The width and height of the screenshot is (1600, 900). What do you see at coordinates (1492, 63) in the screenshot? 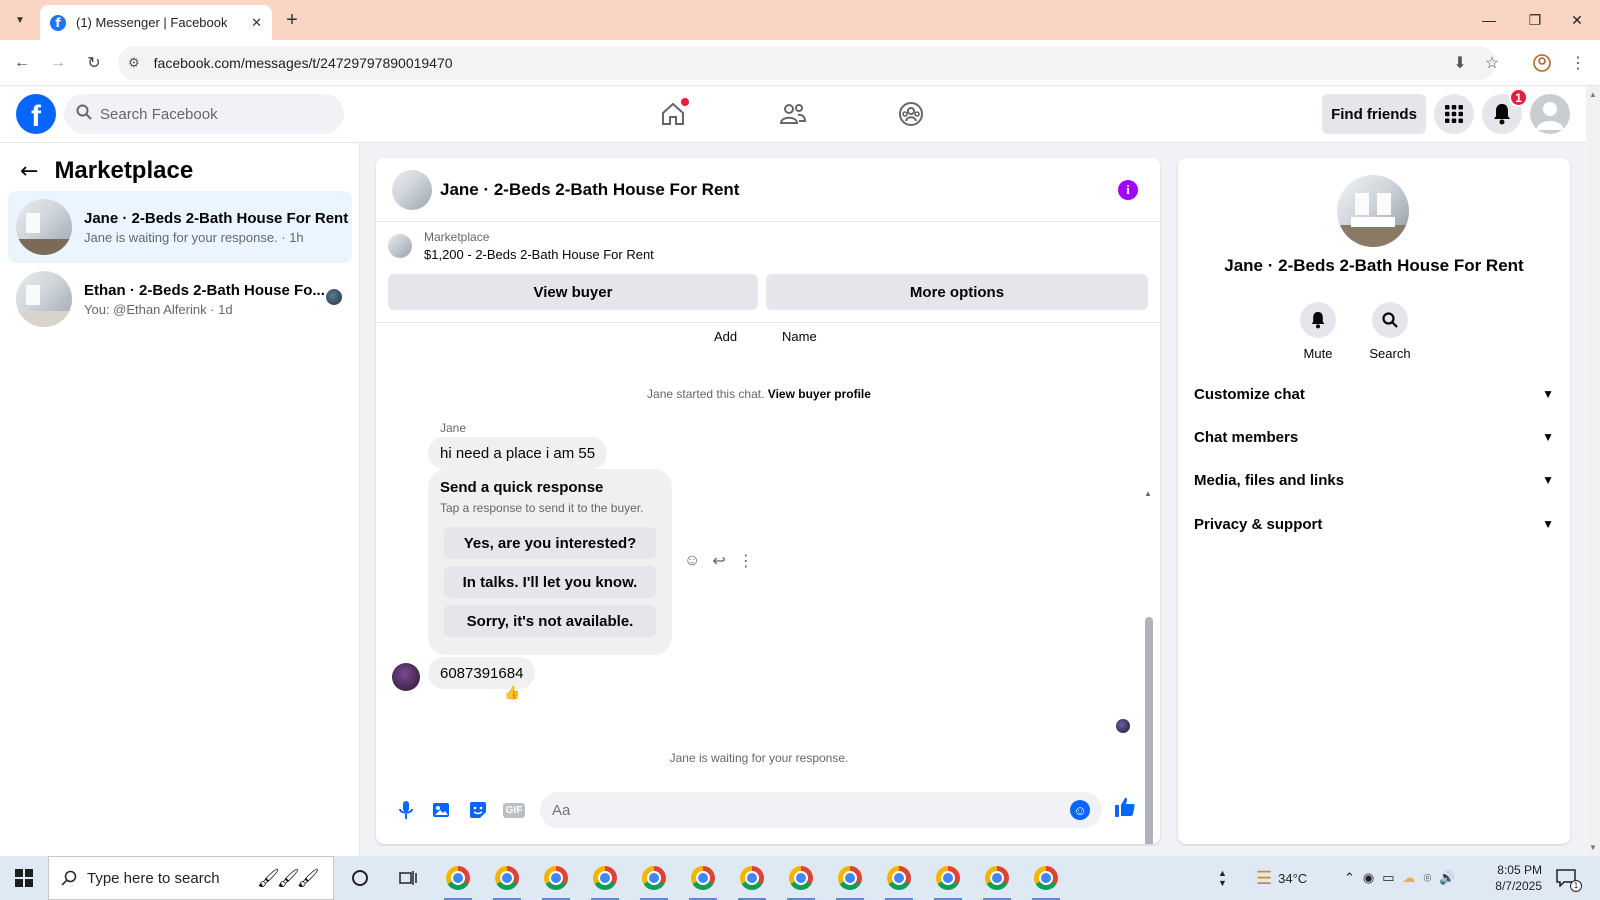
I see `bookmark-star-icon: ☆` at bounding box center [1492, 63].